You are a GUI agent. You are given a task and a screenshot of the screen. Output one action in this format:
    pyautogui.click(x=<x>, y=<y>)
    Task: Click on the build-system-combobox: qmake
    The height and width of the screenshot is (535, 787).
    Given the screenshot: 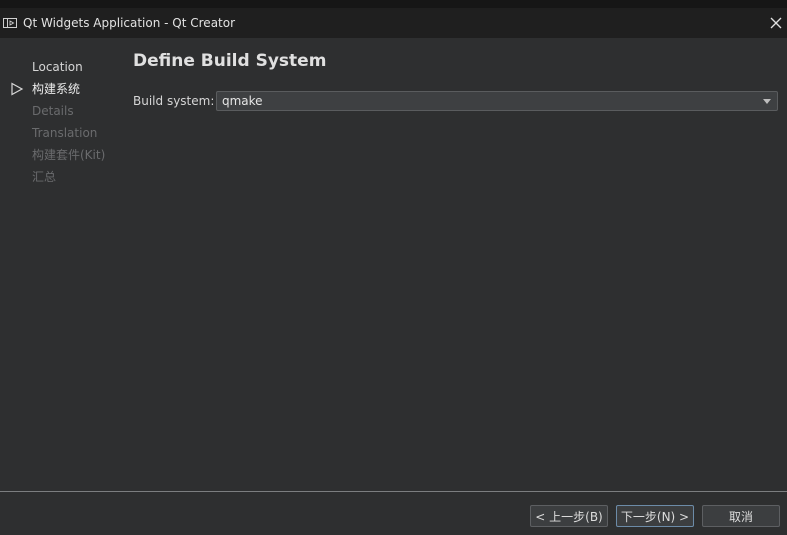 What is the action you would take?
    pyautogui.click(x=497, y=101)
    